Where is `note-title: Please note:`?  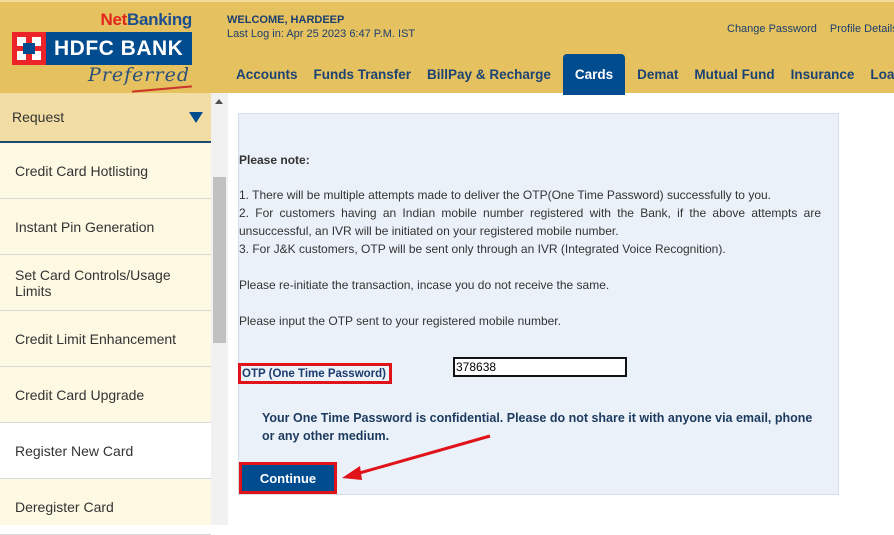
note-title: Please note: is located at coordinates (274, 160).